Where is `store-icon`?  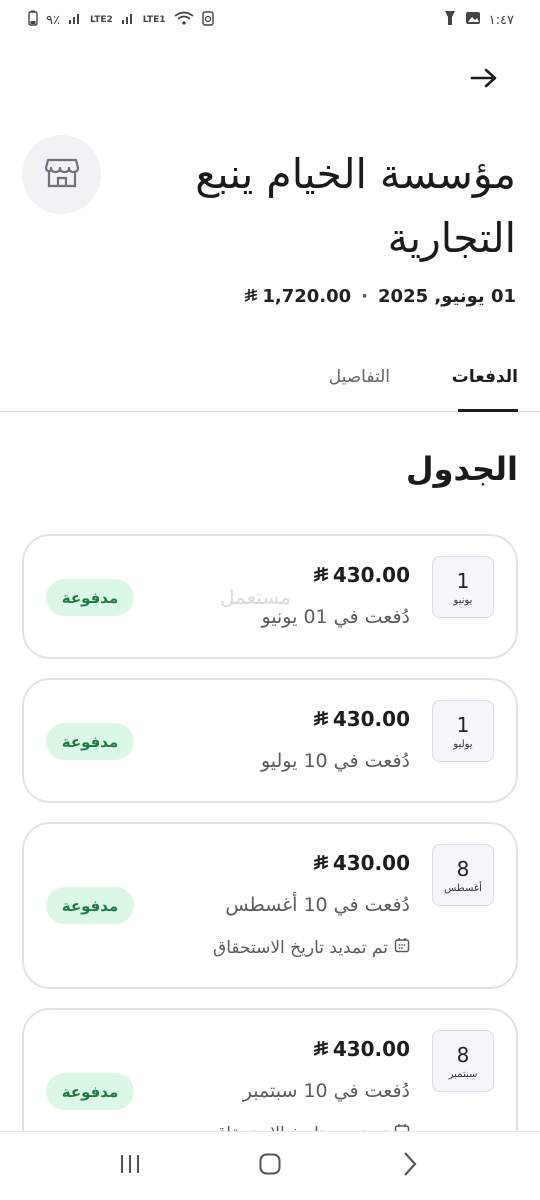 store-icon is located at coordinates (61, 175).